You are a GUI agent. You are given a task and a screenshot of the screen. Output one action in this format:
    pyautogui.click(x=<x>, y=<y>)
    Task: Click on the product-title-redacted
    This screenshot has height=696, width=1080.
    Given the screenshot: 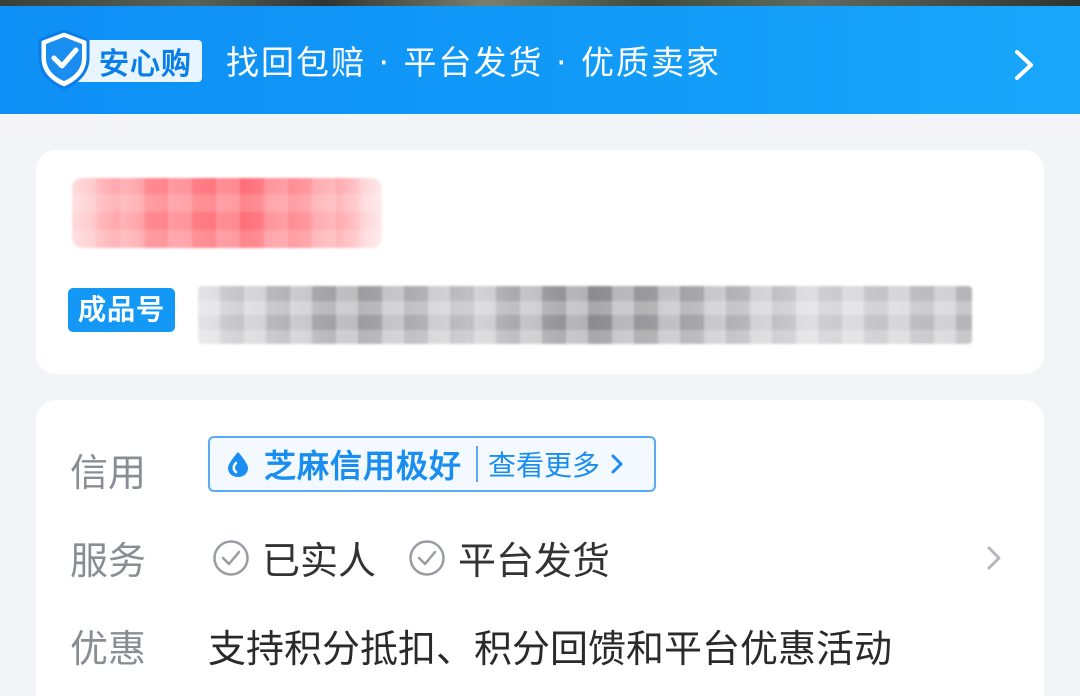 What is the action you would take?
    pyautogui.click(x=227, y=213)
    